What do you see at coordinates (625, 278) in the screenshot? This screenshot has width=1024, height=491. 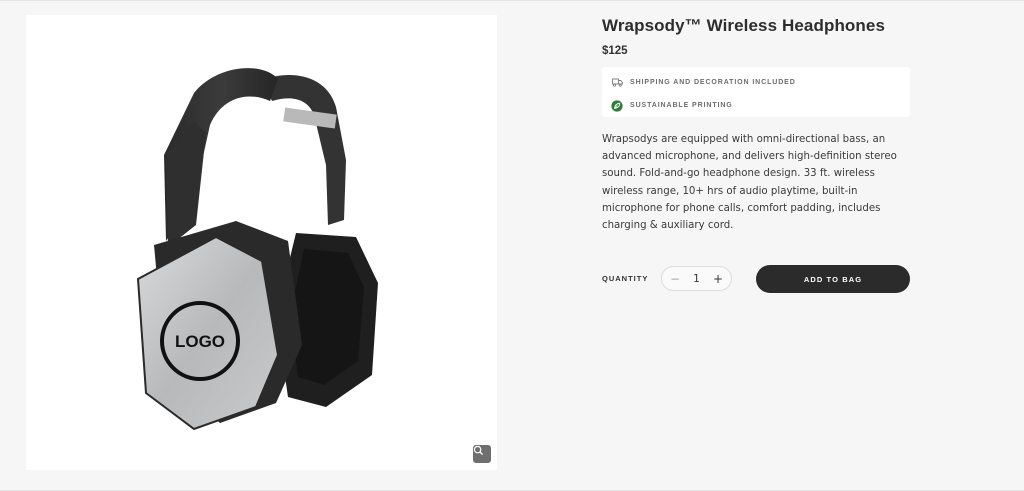 I see `quantity-label: QUANTITY` at bounding box center [625, 278].